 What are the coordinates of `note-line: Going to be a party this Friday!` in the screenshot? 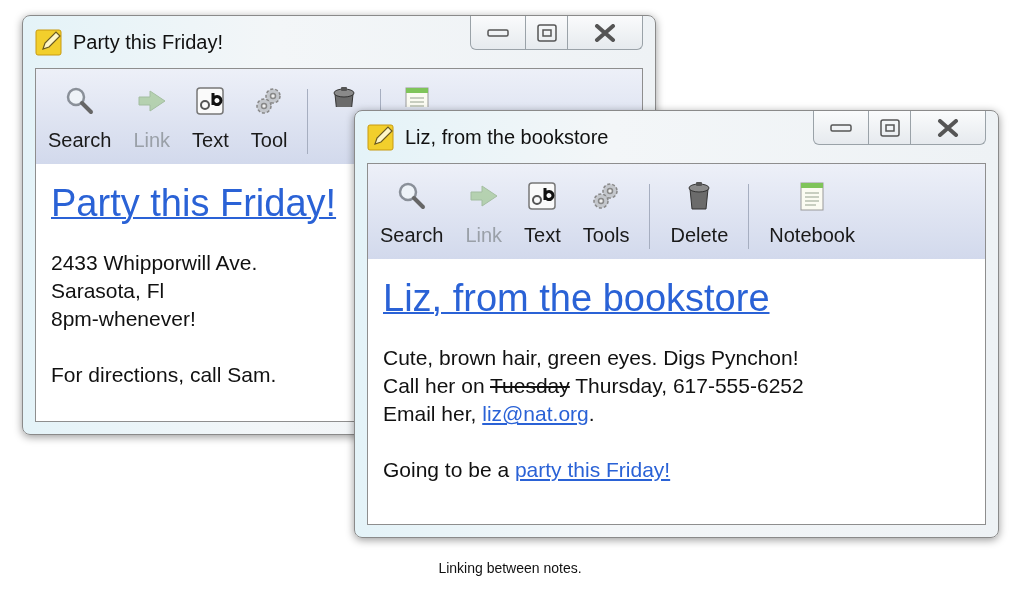 It's located at (527, 470).